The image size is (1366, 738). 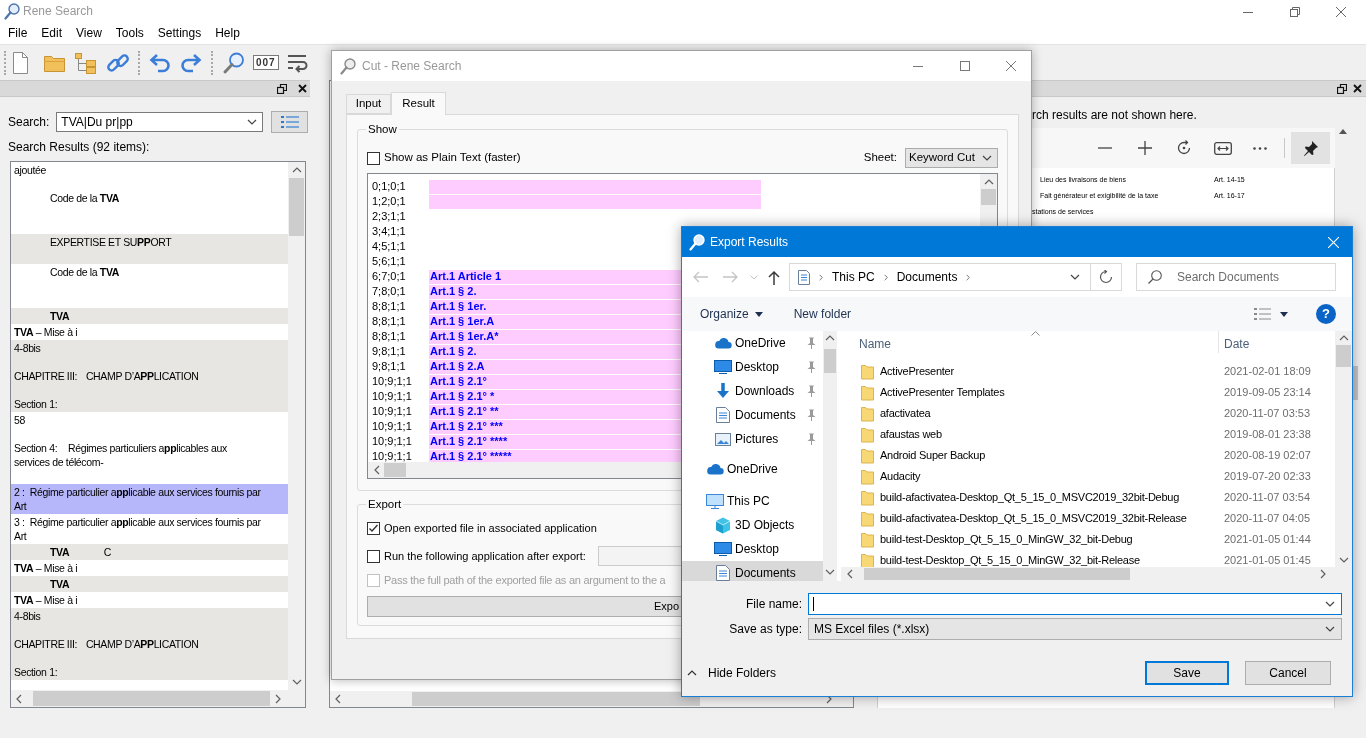 What do you see at coordinates (58, 11) in the screenshot?
I see `window-title: Rene Search` at bounding box center [58, 11].